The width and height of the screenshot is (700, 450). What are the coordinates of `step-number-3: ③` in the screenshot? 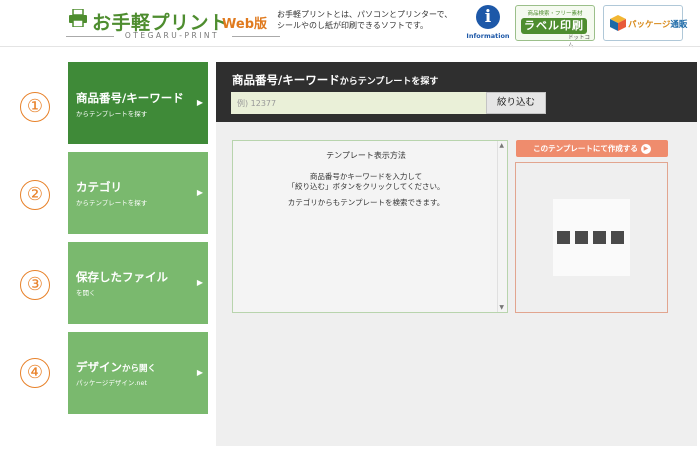 It's located at (35, 285).